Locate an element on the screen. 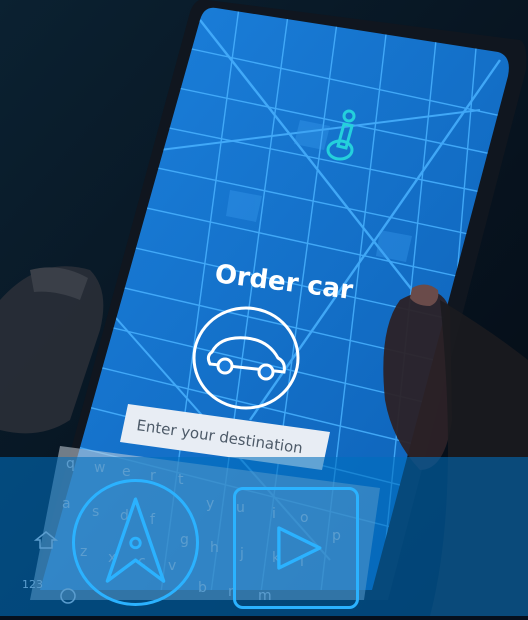  play-icon is located at coordinates (299, 548).